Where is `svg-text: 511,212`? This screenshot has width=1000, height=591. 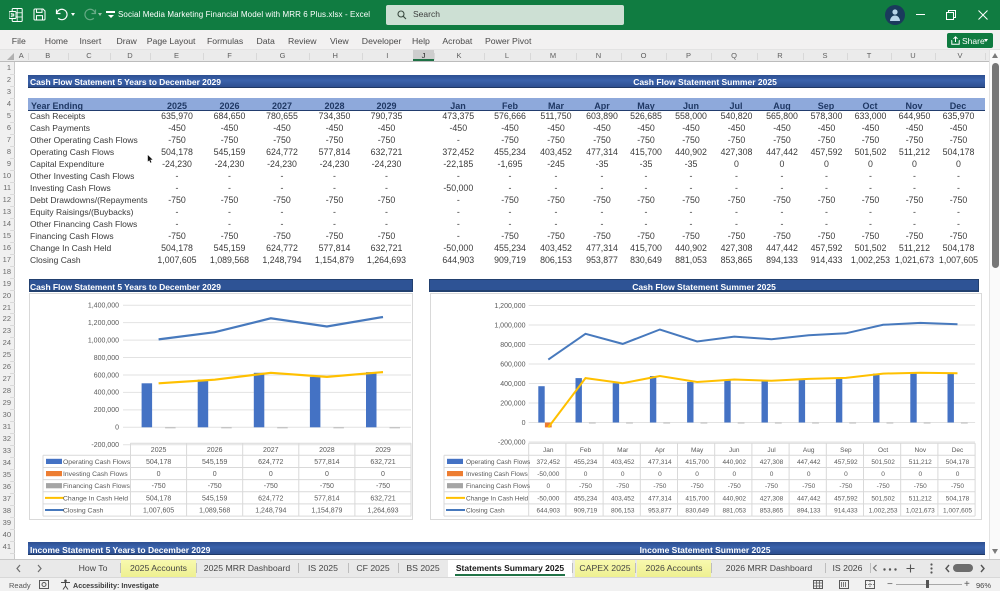
svg-text: 511,212 is located at coordinates (919, 498).